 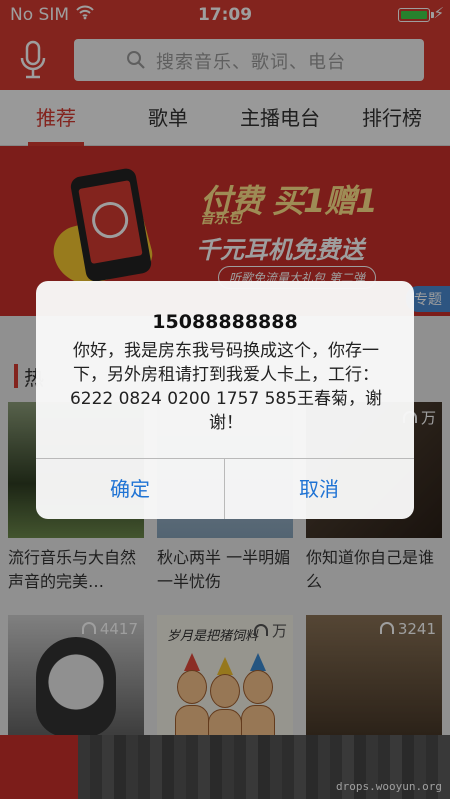 What do you see at coordinates (130, 489) in the screenshot?
I see `confirm-button: 确定` at bounding box center [130, 489].